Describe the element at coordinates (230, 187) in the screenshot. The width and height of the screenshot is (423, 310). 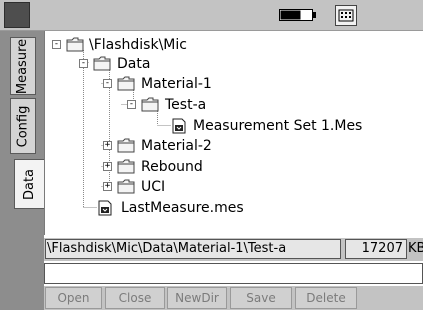
I see `tree-node-uci: + UCI` at that location.